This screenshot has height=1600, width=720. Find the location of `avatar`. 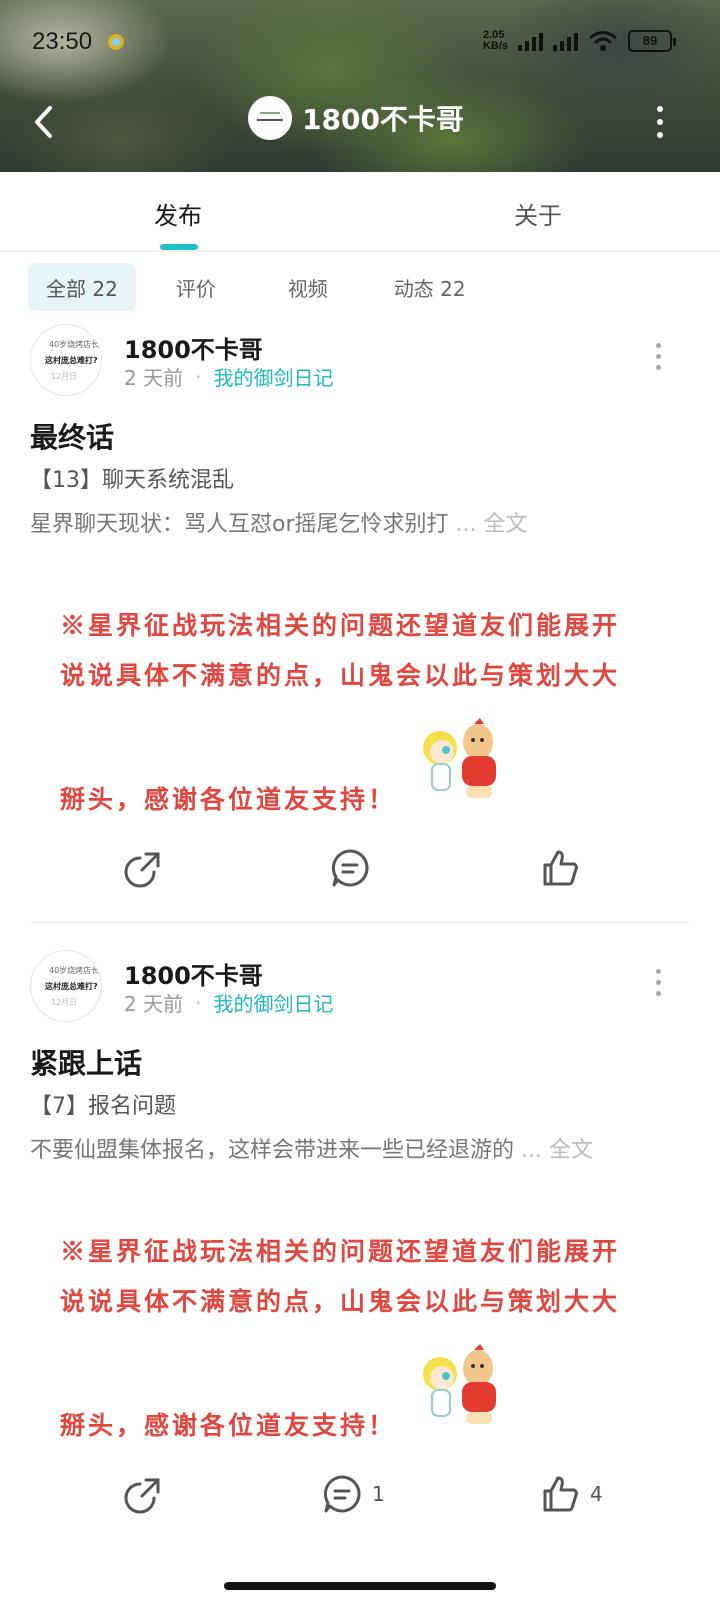

avatar is located at coordinates (270, 118).